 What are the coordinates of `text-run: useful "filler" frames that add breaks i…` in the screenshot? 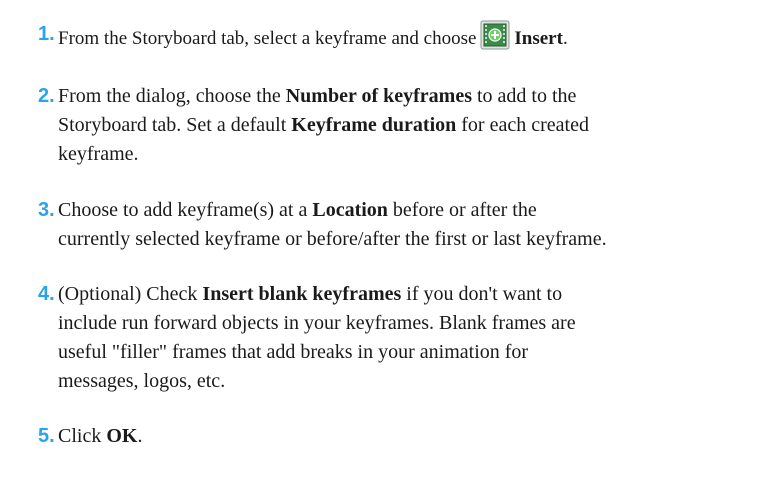 It's located at (293, 352).